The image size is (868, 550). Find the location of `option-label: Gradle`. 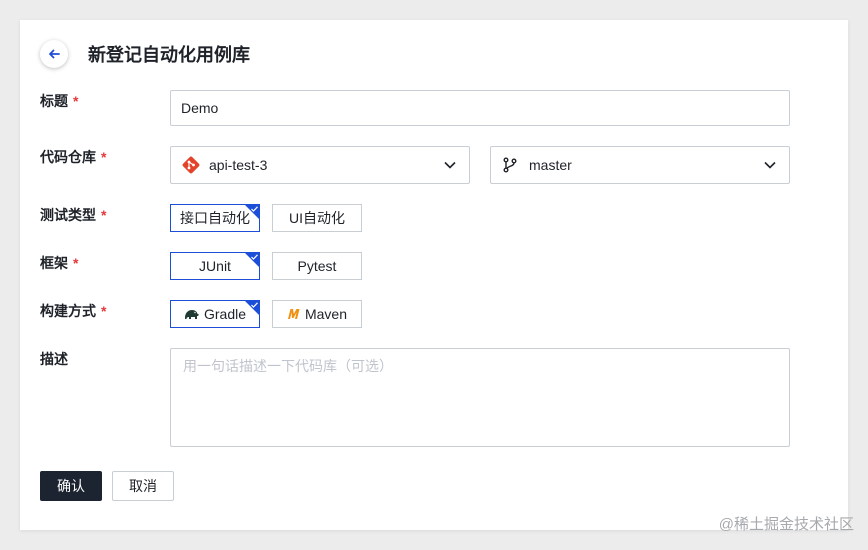

option-label: Gradle is located at coordinates (225, 314).